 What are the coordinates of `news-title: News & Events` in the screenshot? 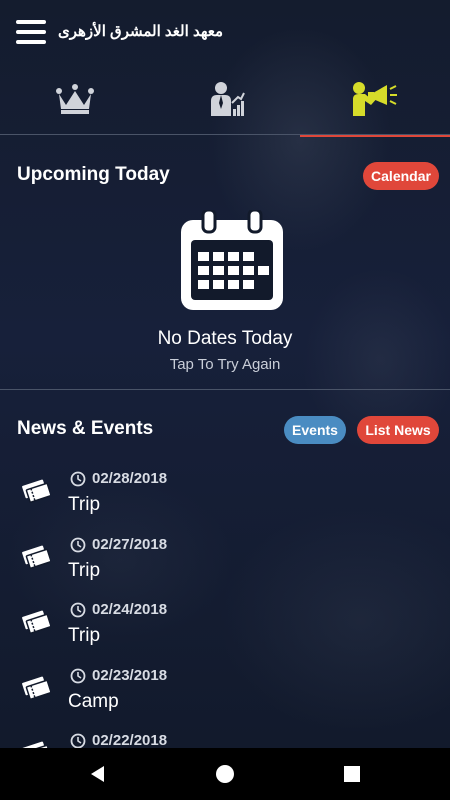 It's located at (85, 428).